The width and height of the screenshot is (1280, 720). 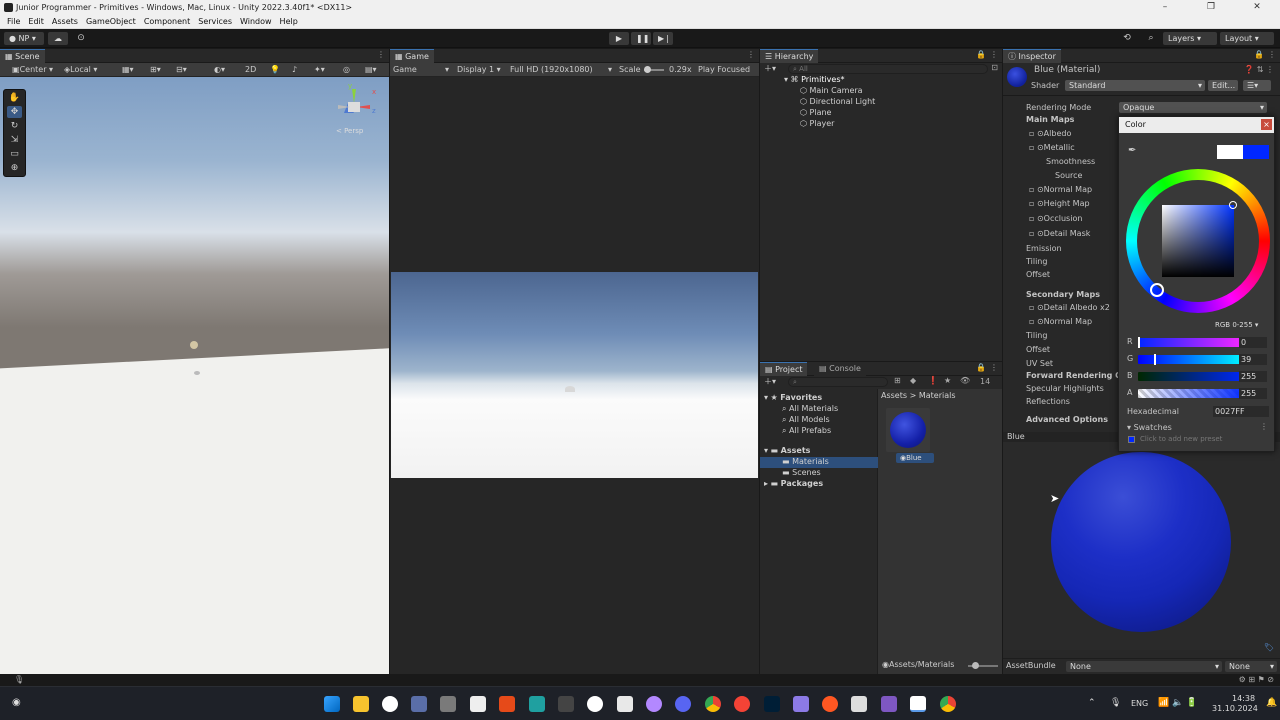 I want to click on r-value-field: 0, so click(x=1253, y=342).